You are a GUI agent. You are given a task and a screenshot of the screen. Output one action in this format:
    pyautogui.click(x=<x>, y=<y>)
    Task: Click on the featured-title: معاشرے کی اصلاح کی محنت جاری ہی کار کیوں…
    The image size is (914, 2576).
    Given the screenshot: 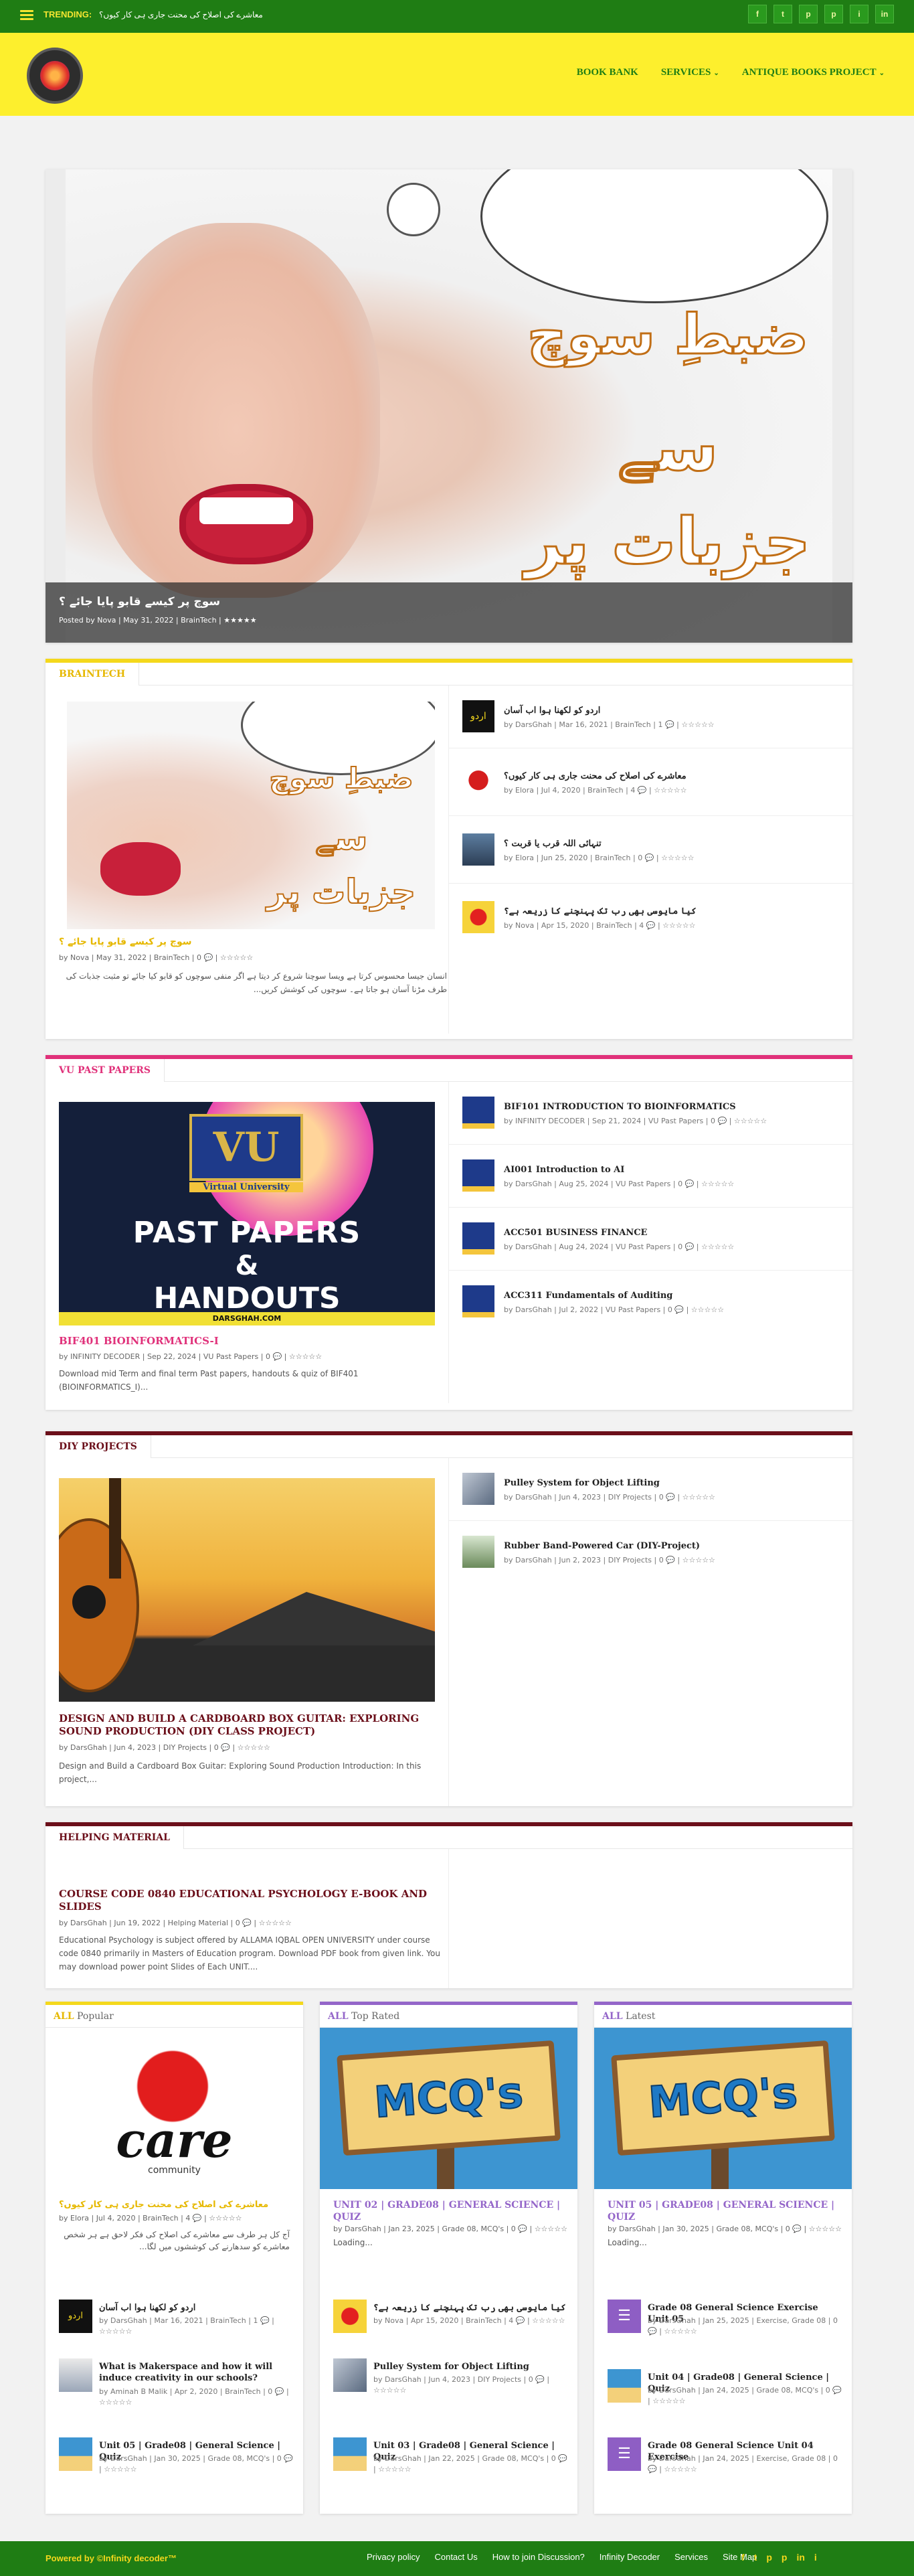 What is the action you would take?
    pyautogui.click(x=174, y=2205)
    